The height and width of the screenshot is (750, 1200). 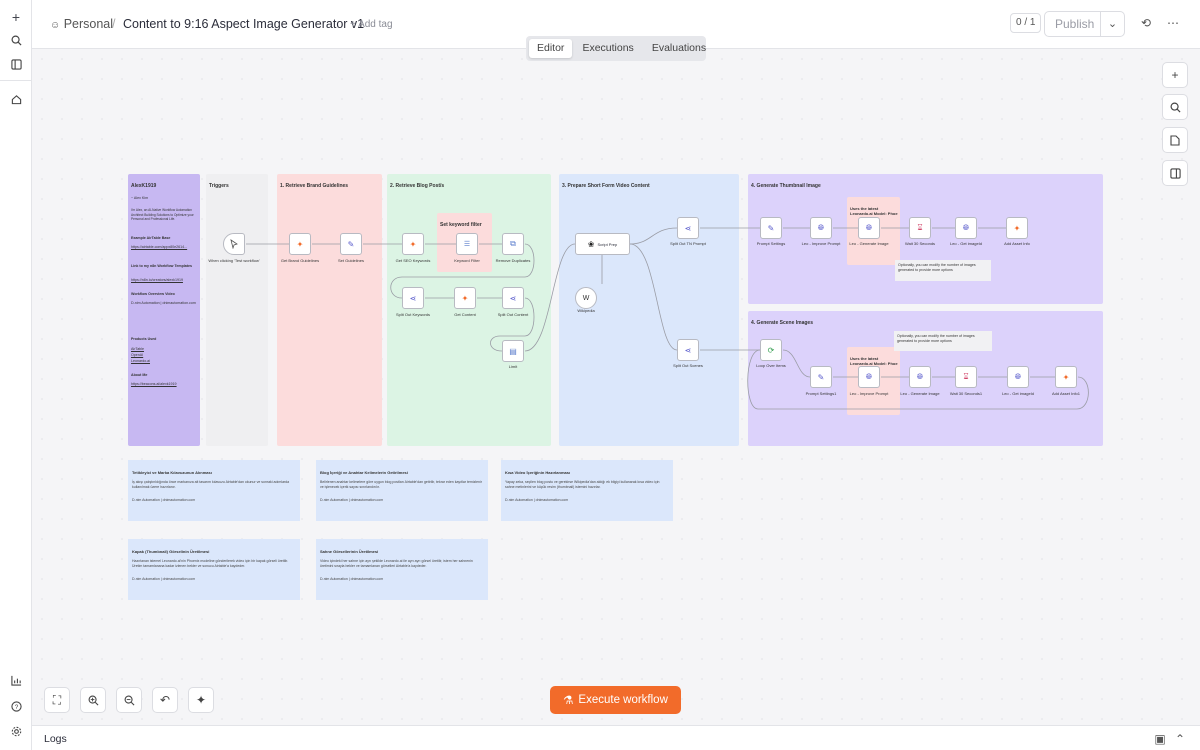 I want to click on node-leo-improve-prompt-2: 🌐︎, so click(x=869, y=377).